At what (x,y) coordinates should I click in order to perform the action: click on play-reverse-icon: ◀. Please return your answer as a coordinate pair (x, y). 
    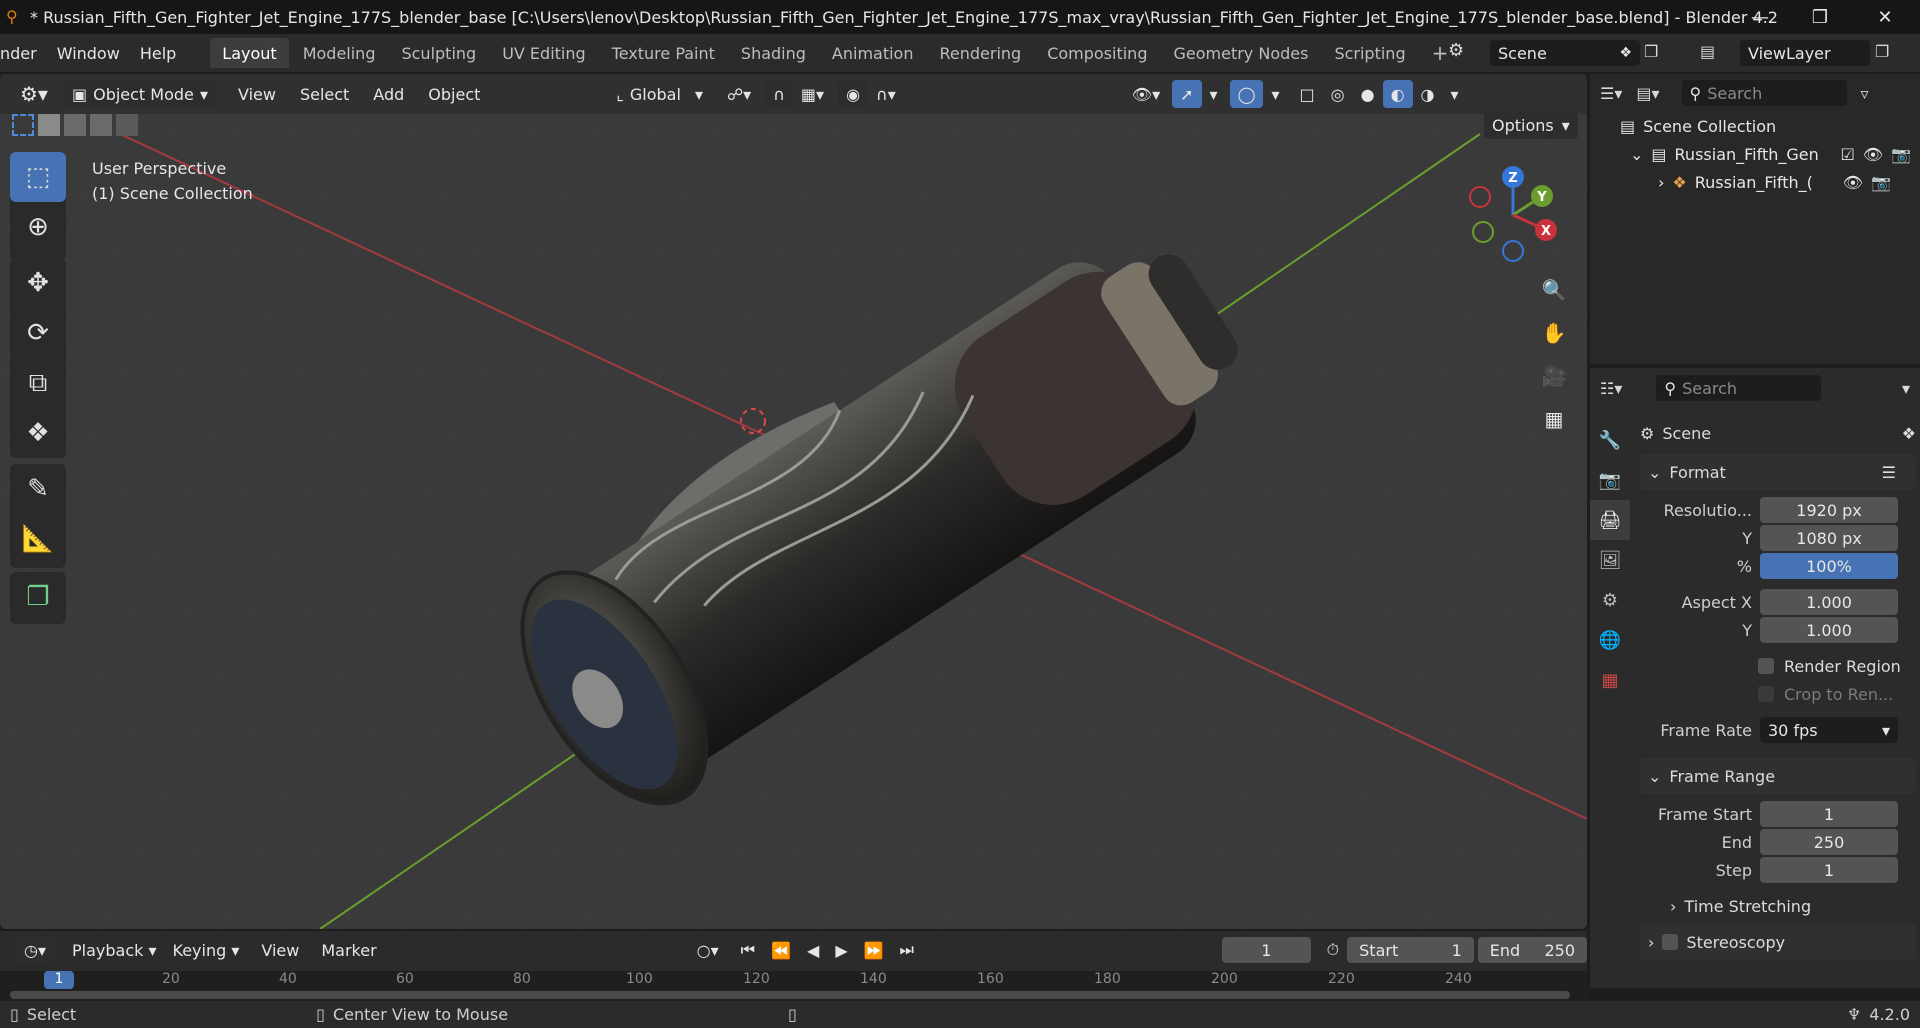
    Looking at the image, I should click on (813, 950).